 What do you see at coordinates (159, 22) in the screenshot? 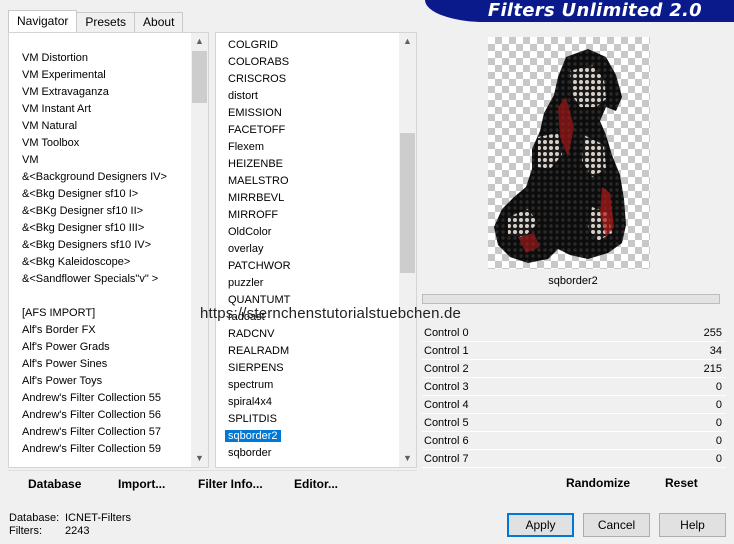
I see `tab-about: About` at bounding box center [159, 22].